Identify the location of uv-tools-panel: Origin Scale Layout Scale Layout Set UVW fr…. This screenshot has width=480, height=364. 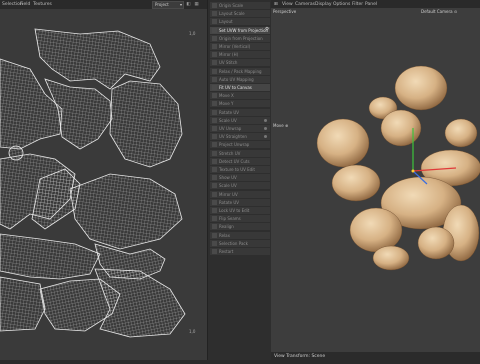
(240, 180).